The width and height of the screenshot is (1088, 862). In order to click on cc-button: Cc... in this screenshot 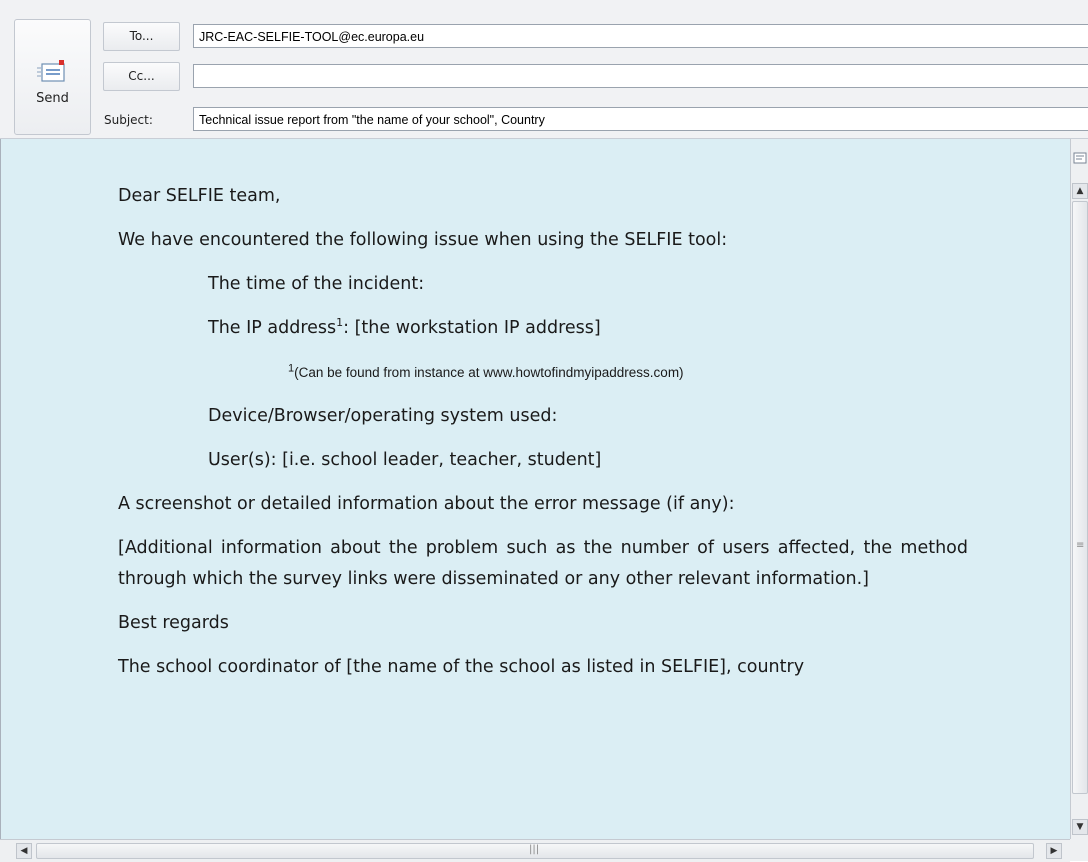, I will do `click(141, 76)`.